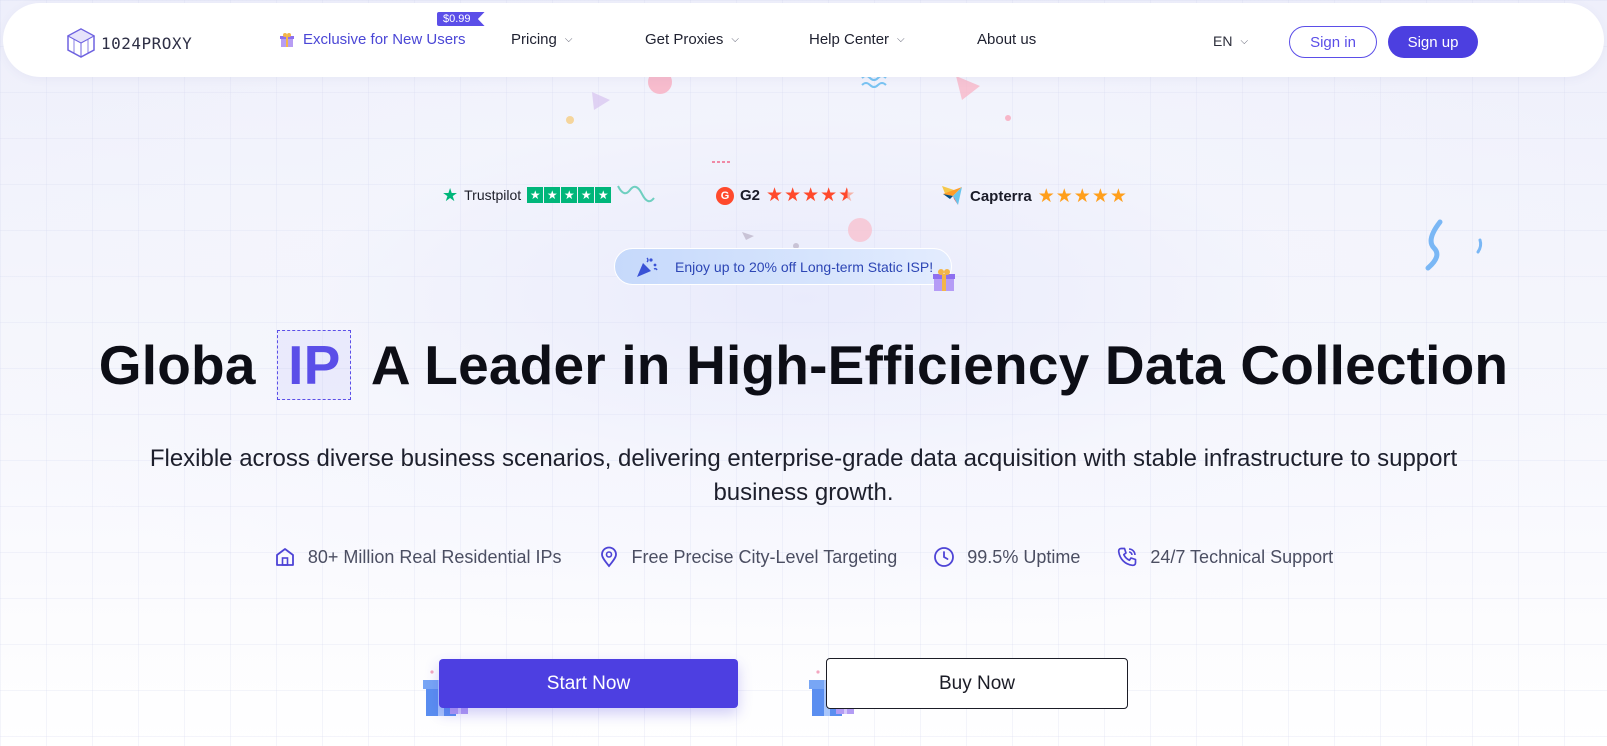 The width and height of the screenshot is (1607, 746). I want to click on language-selector: EN ⌵, so click(1230, 41).